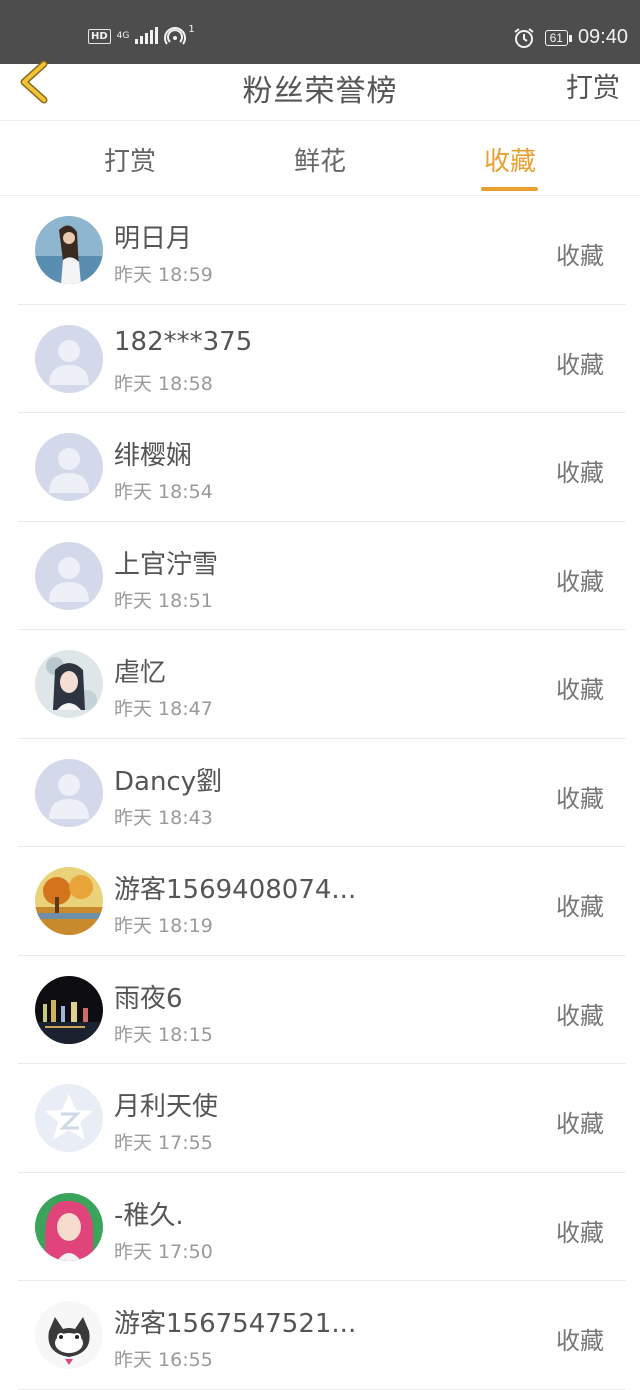  Describe the element at coordinates (183, 341) in the screenshot. I see `user-name: 182***375` at that location.